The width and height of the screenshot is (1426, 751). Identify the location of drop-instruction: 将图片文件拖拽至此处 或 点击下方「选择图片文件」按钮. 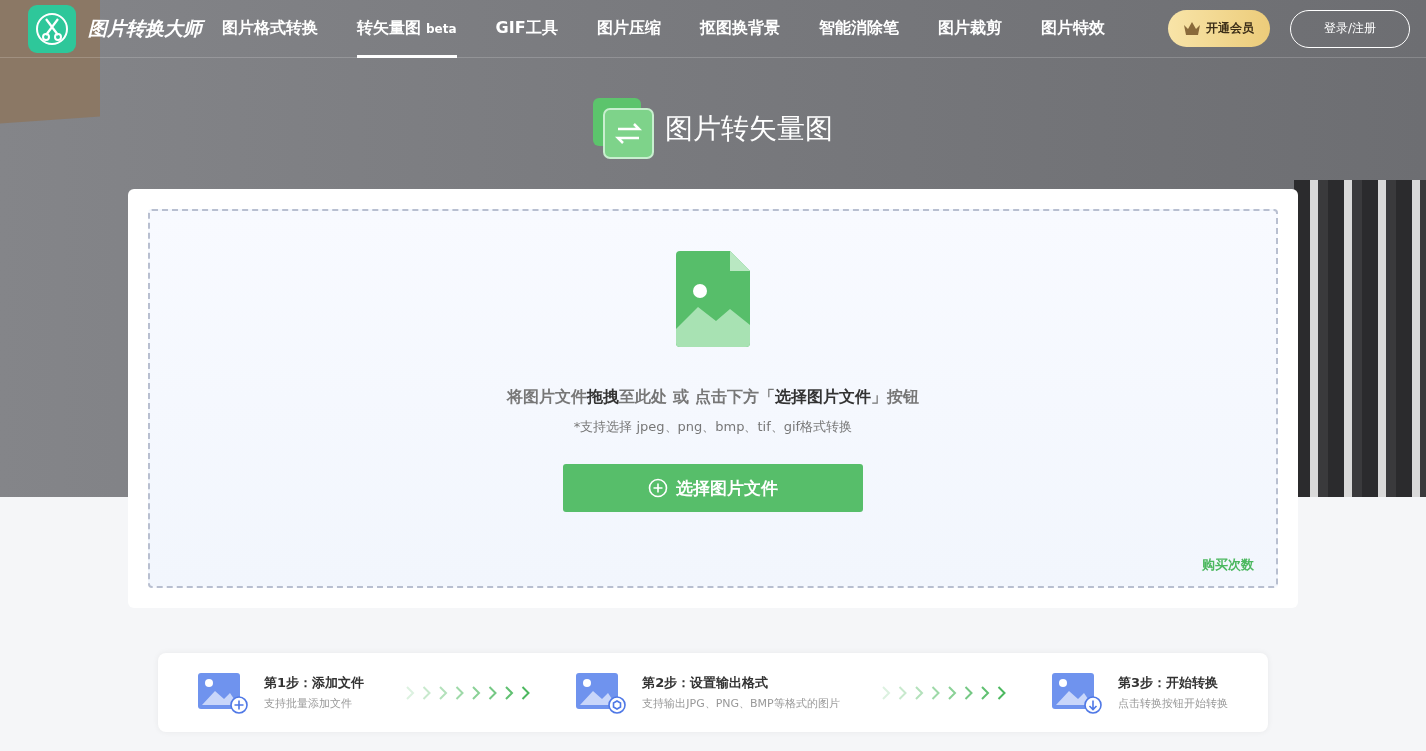
(713, 397).